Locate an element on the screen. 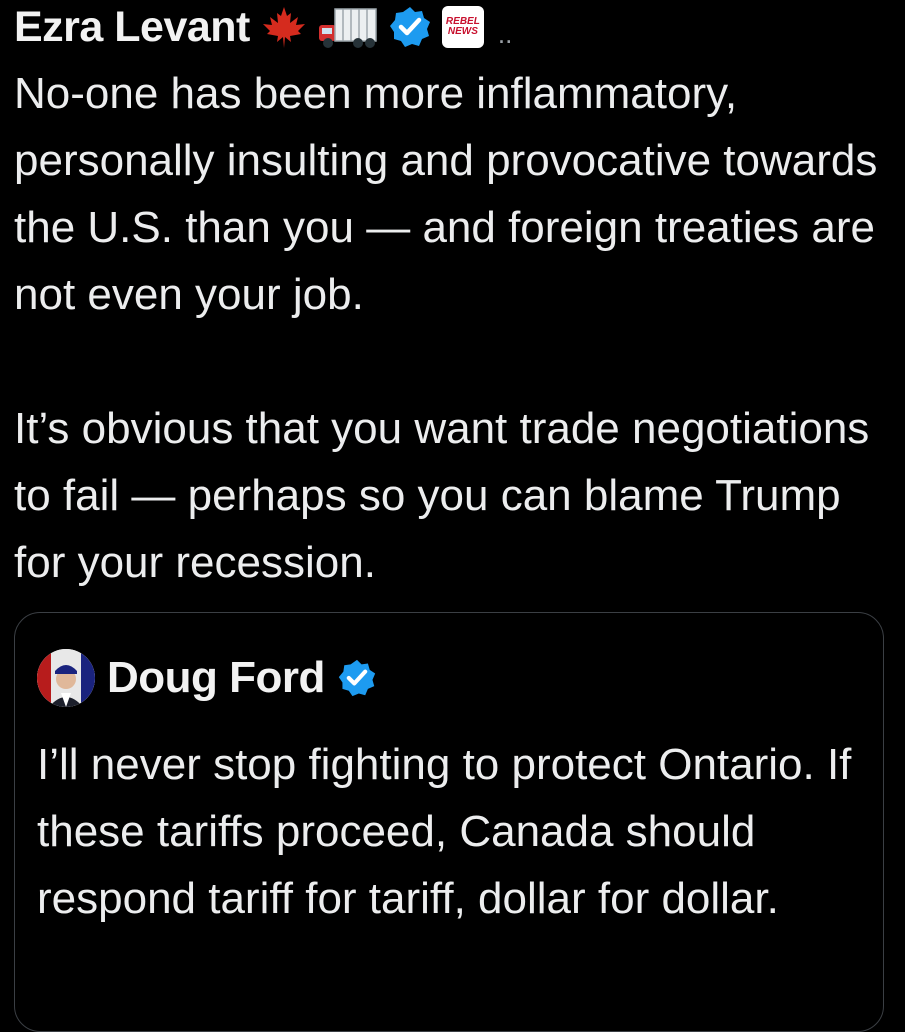 This screenshot has width=905, height=1032. rebel-news-logo: REBEL NEWS is located at coordinates (462, 27).